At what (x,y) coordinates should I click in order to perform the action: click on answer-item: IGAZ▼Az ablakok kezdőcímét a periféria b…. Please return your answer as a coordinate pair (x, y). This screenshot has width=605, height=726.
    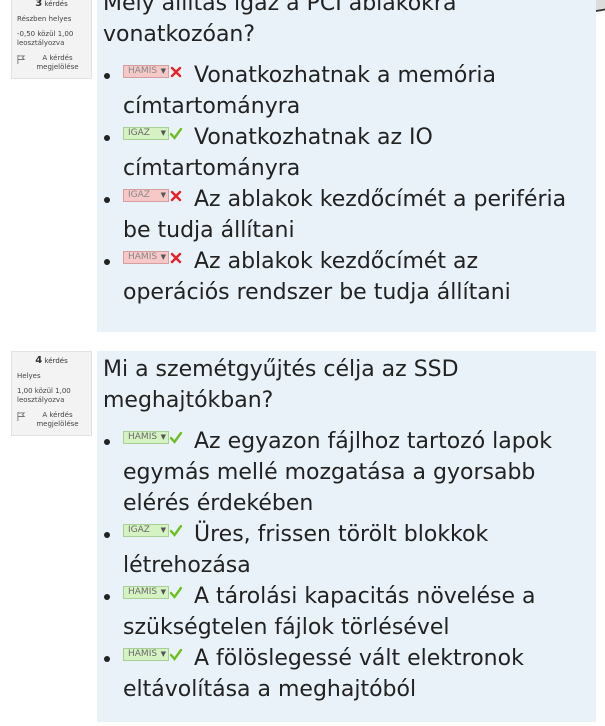
    Looking at the image, I should click on (354, 215).